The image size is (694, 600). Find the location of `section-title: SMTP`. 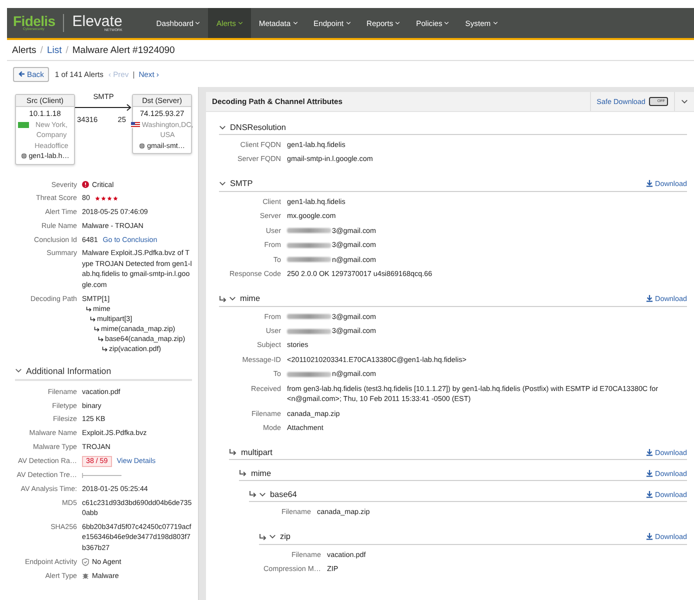

section-title: SMTP is located at coordinates (242, 183).